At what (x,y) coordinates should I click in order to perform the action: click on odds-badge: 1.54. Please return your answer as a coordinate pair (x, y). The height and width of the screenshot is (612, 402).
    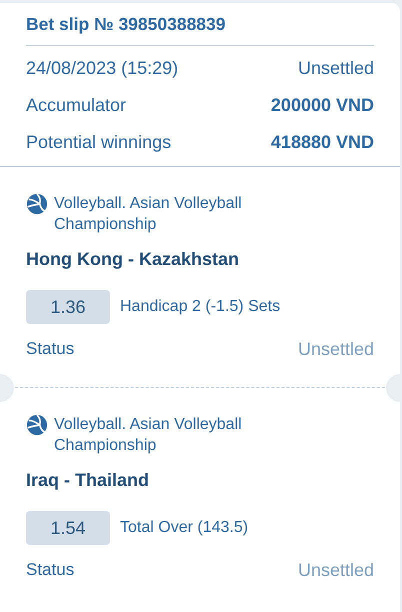
    Looking at the image, I should click on (68, 528).